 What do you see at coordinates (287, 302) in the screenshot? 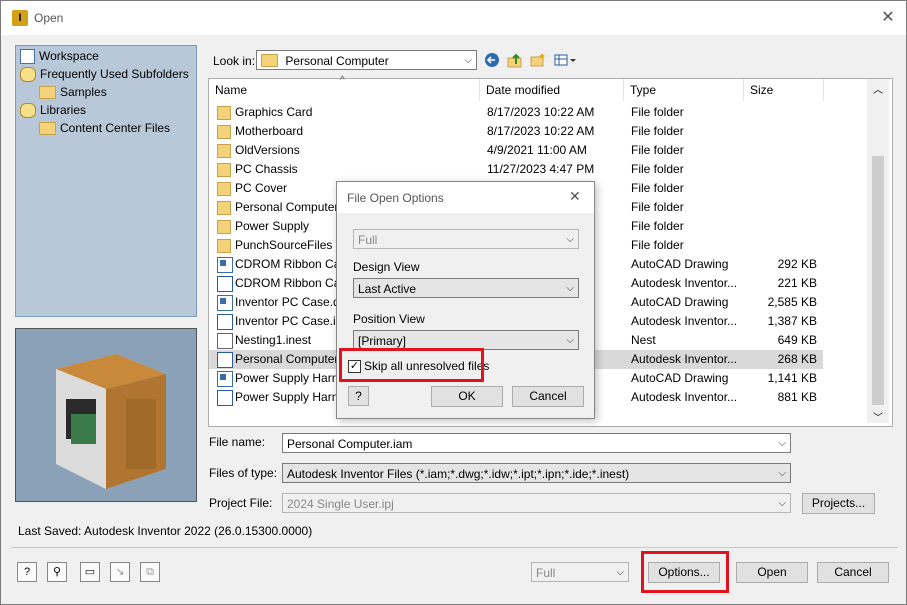
I see `file-name: Inventor PC Case.dw` at bounding box center [287, 302].